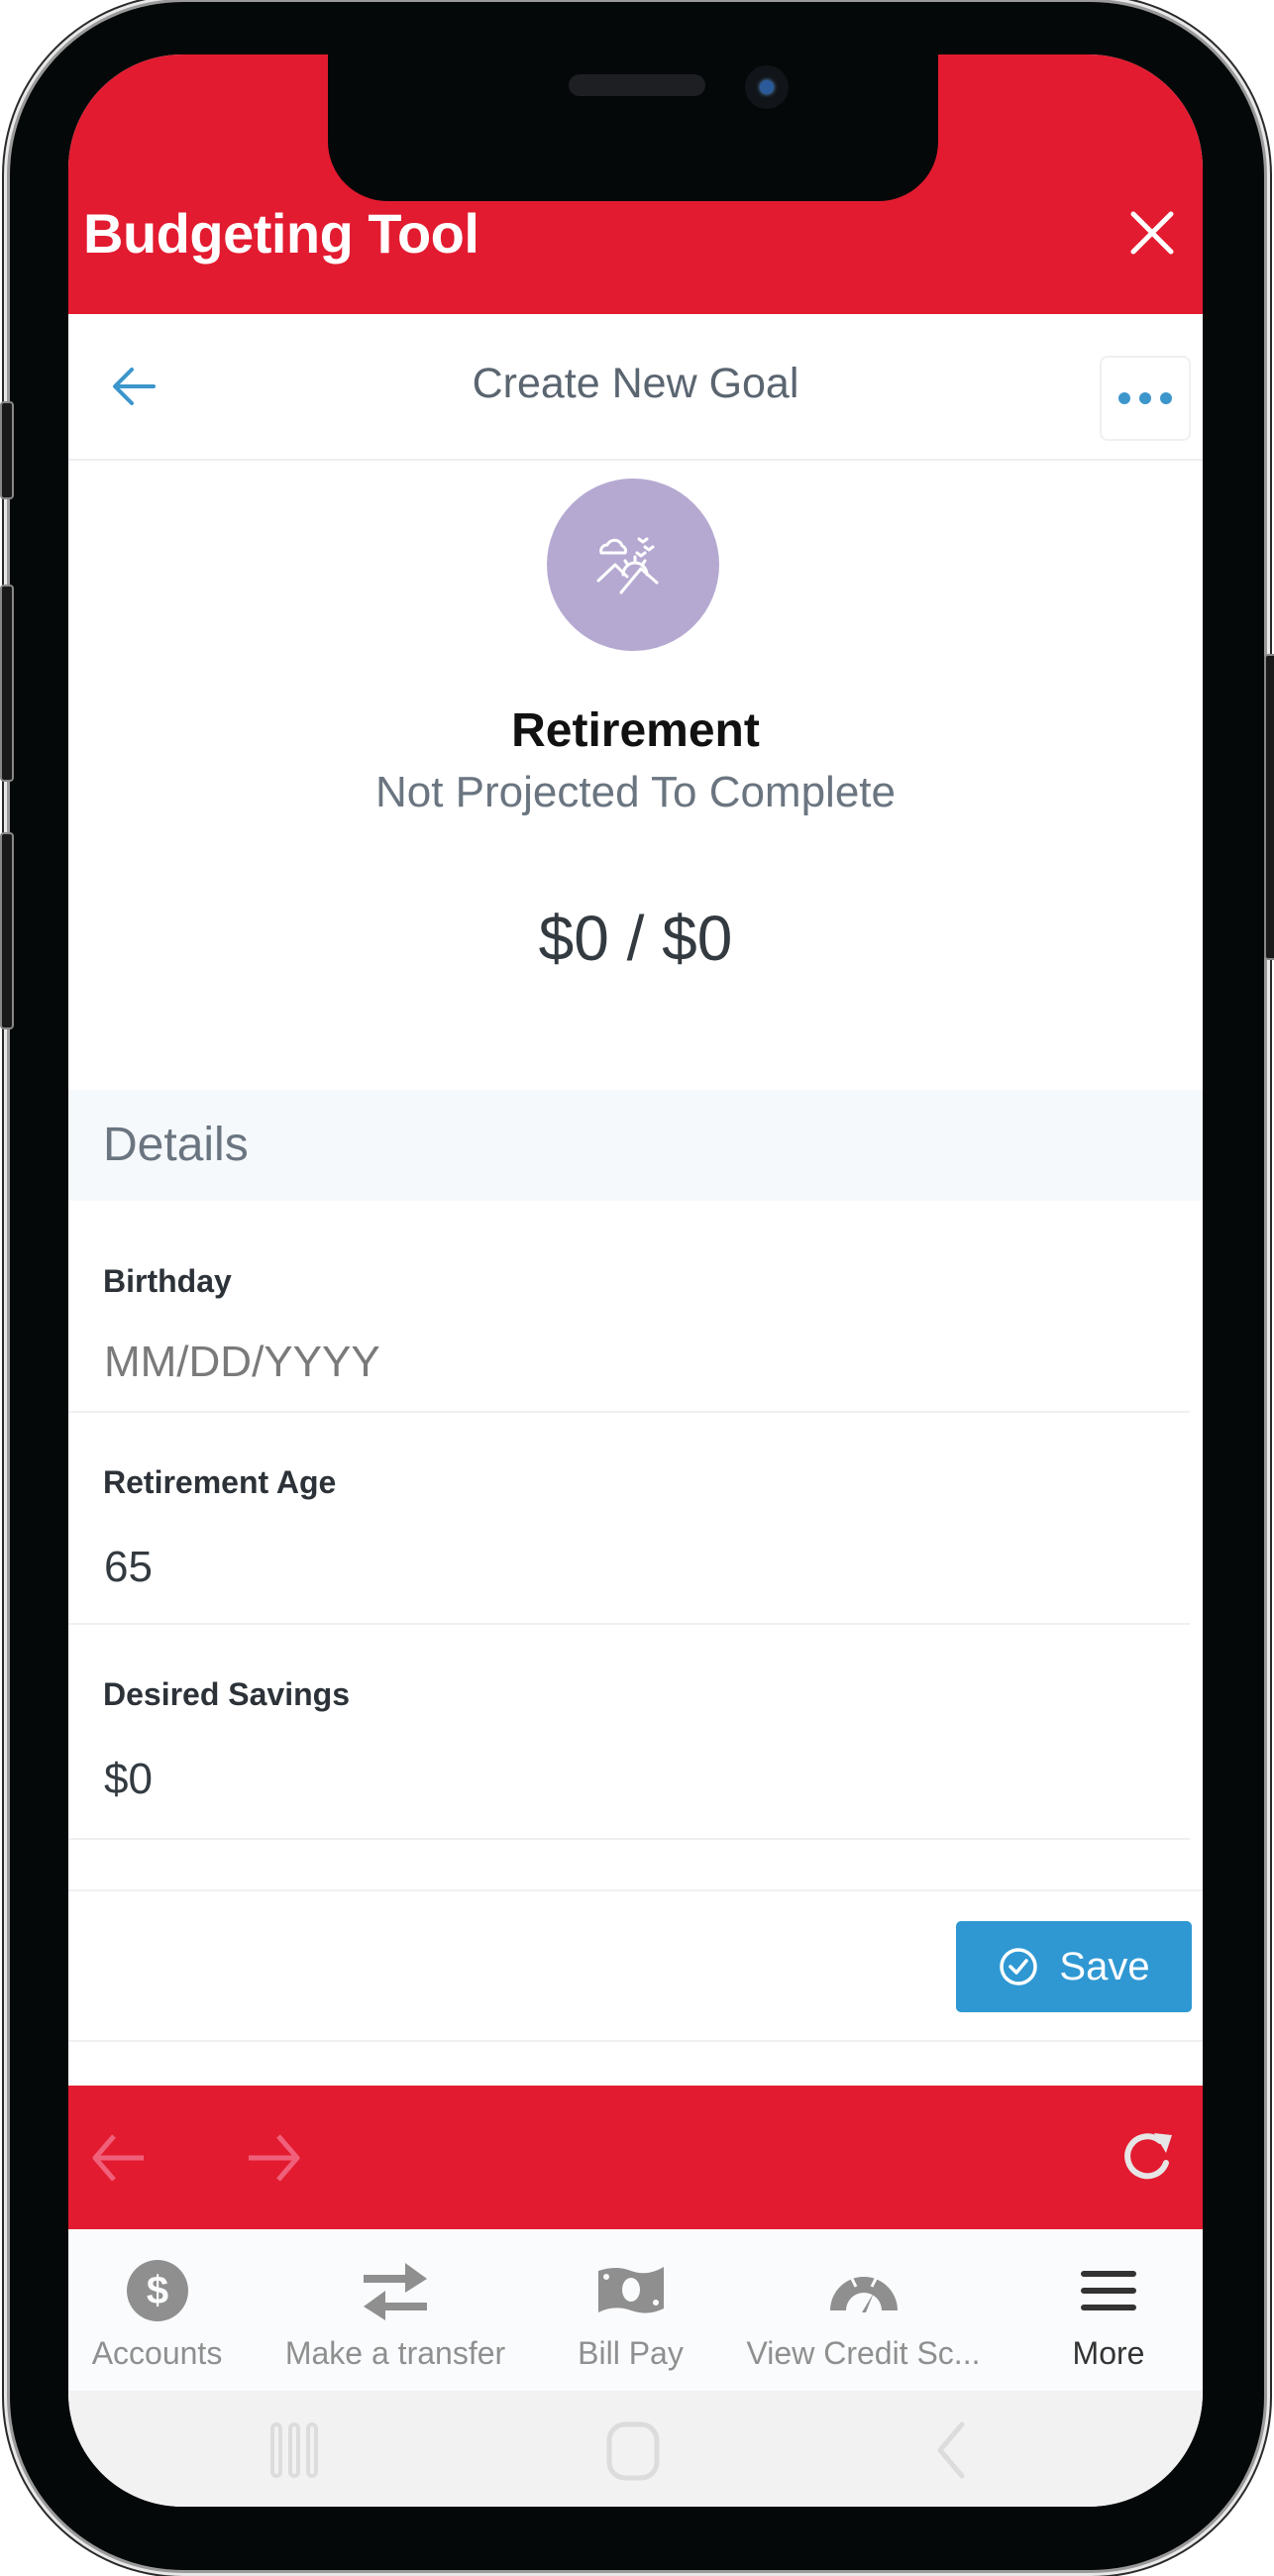 This screenshot has height=2576, width=1274. I want to click on system-navigation-bar, so click(635, 2449).